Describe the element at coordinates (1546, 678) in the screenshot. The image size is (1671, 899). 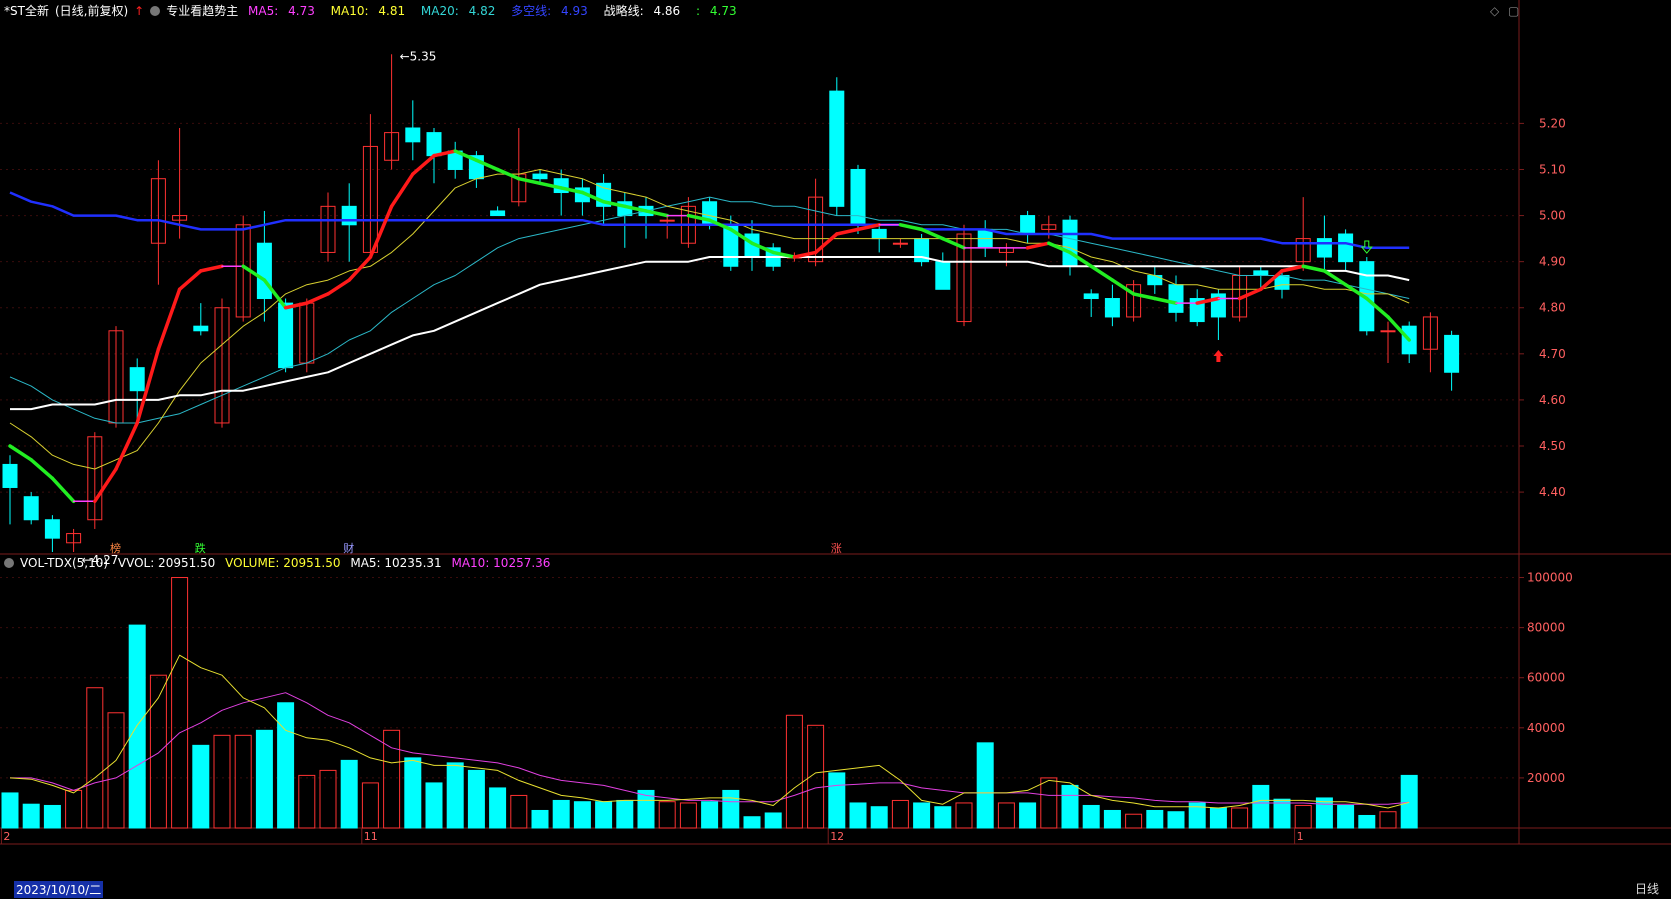
I see `volume-tick-label: 60000` at that location.